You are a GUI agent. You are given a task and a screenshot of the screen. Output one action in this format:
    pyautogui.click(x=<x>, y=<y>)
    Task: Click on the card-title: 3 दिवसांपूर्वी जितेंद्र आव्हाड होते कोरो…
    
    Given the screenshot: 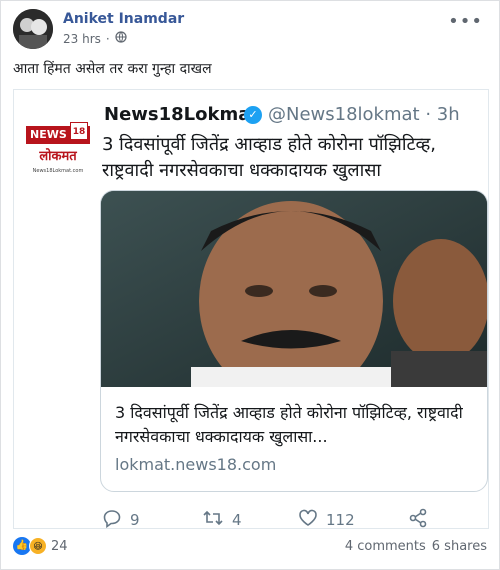 What is the action you would take?
    pyautogui.click(x=289, y=424)
    